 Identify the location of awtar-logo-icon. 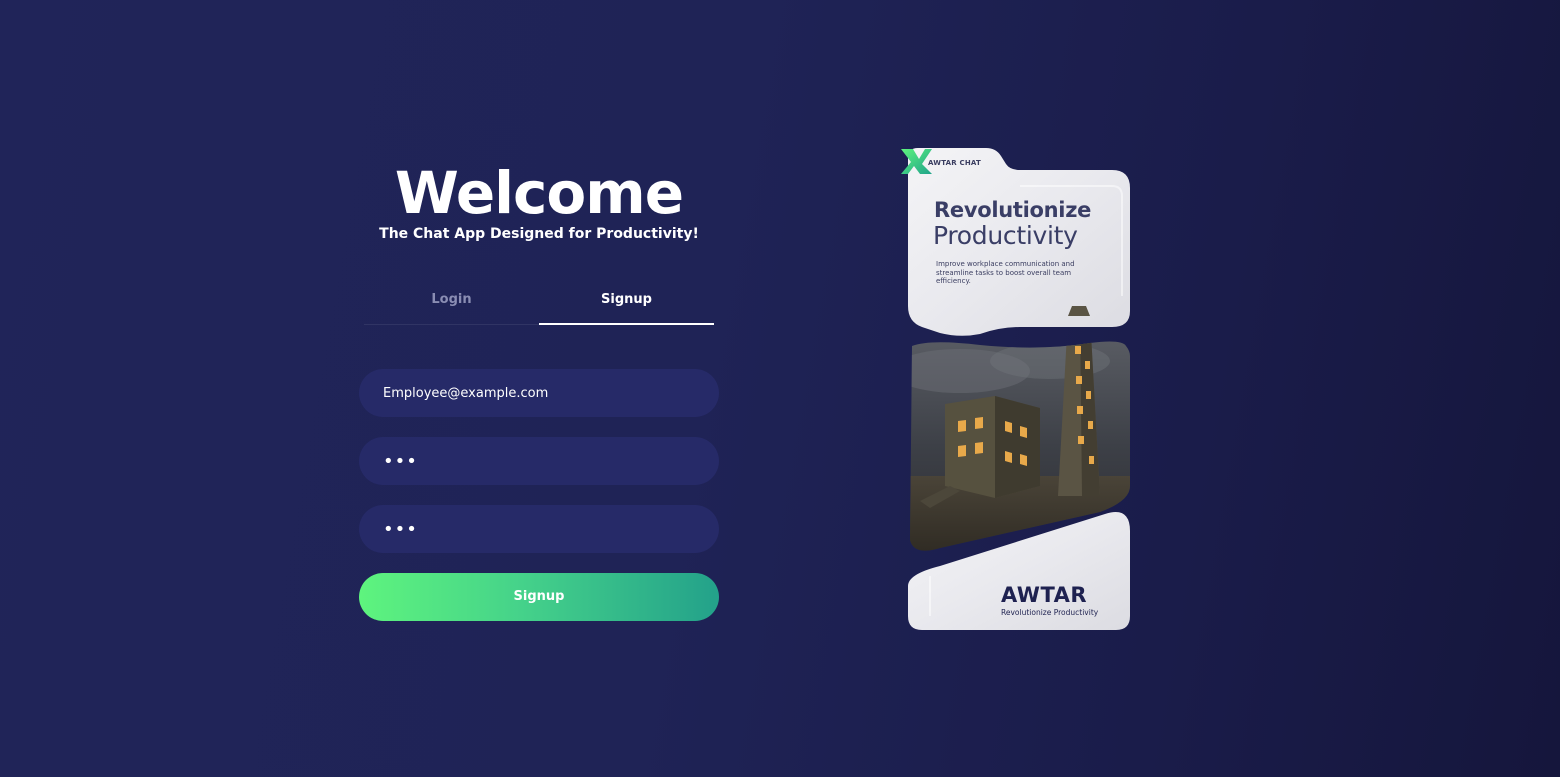
(916, 161).